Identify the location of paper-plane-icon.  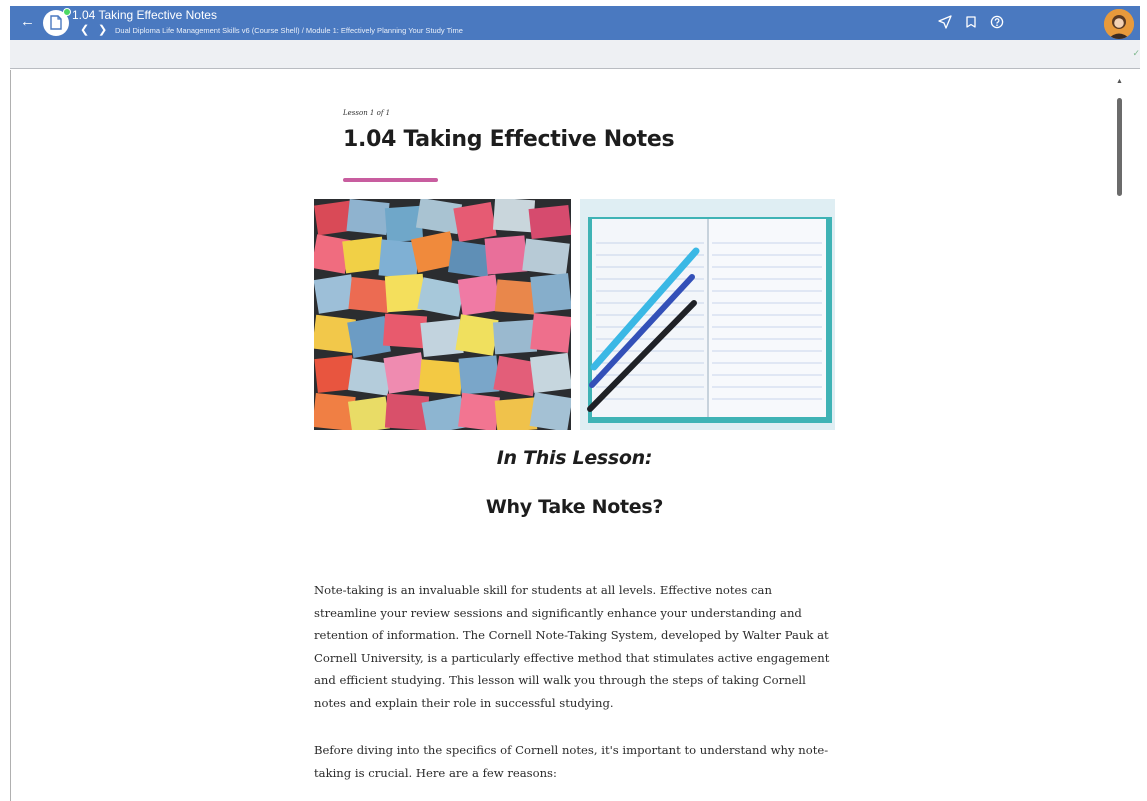
(946, 23).